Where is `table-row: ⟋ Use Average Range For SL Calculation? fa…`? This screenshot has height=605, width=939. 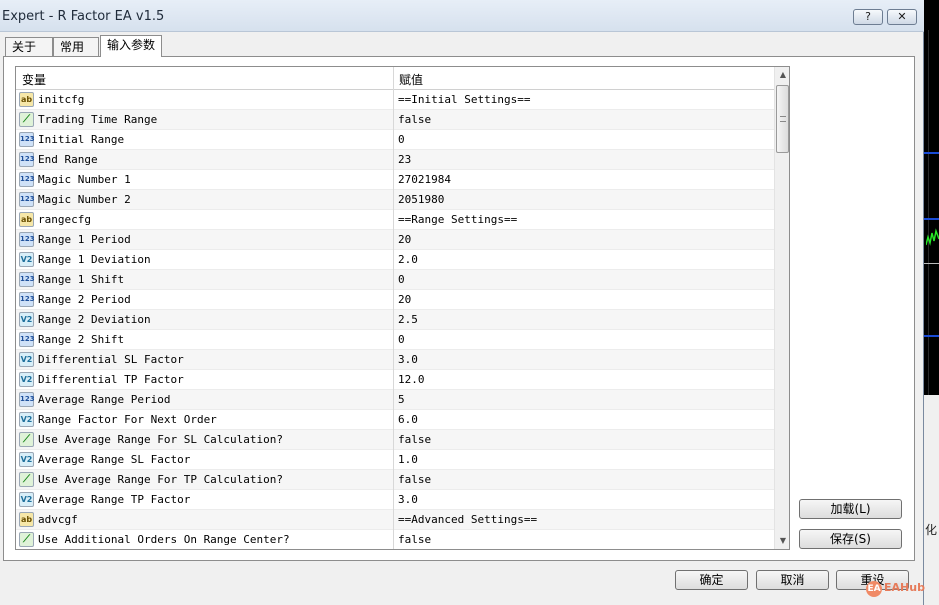
table-row: ⟋ Use Average Range For SL Calculation? fa… is located at coordinates (395, 440).